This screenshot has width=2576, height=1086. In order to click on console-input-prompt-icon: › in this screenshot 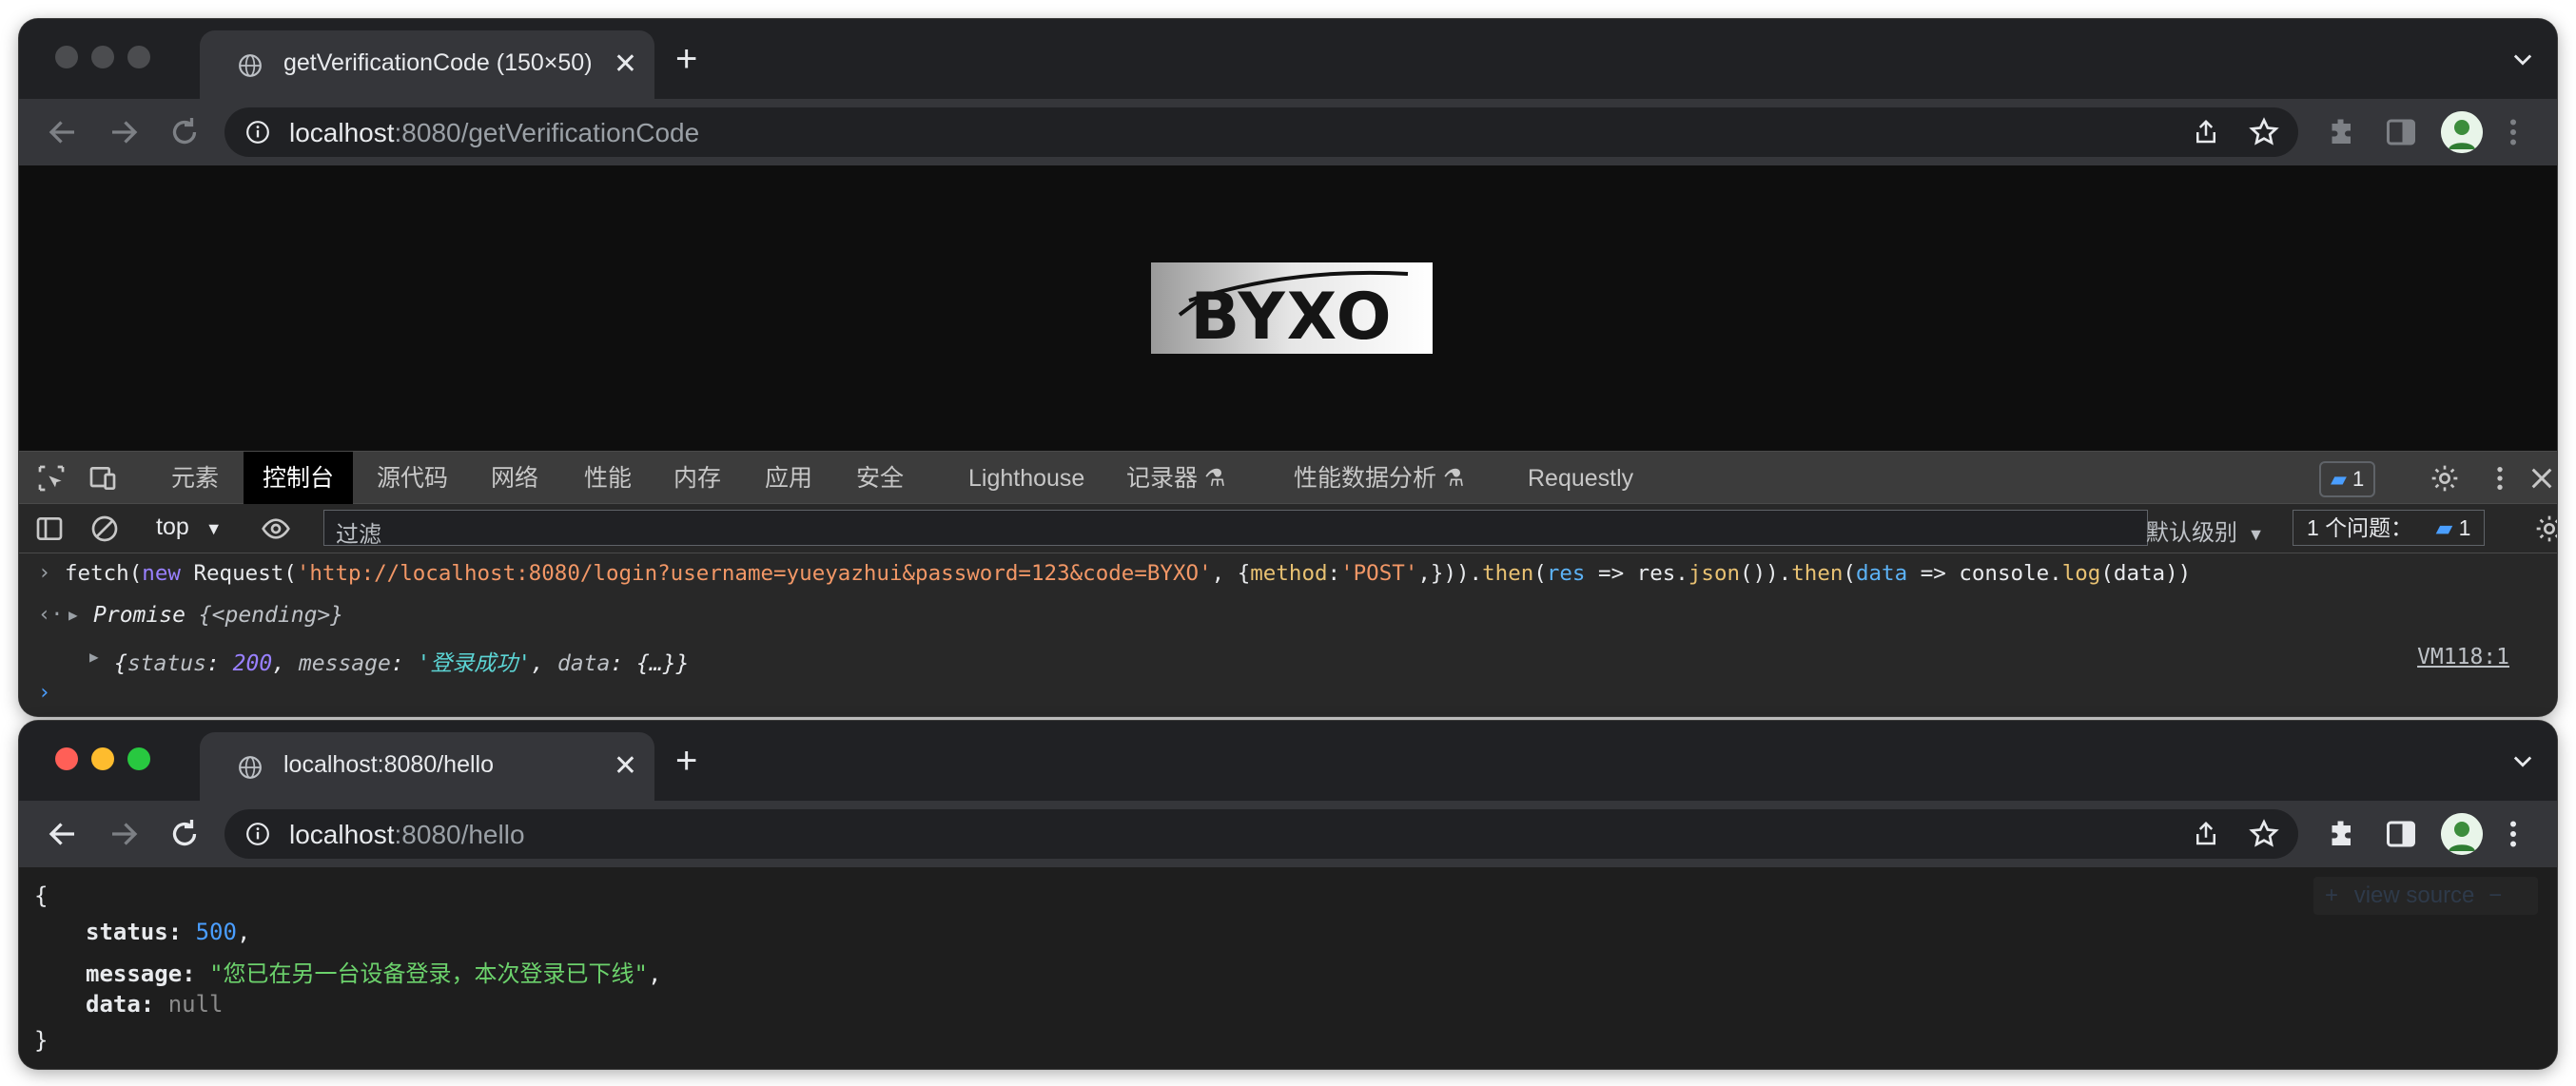, I will do `click(44, 693)`.